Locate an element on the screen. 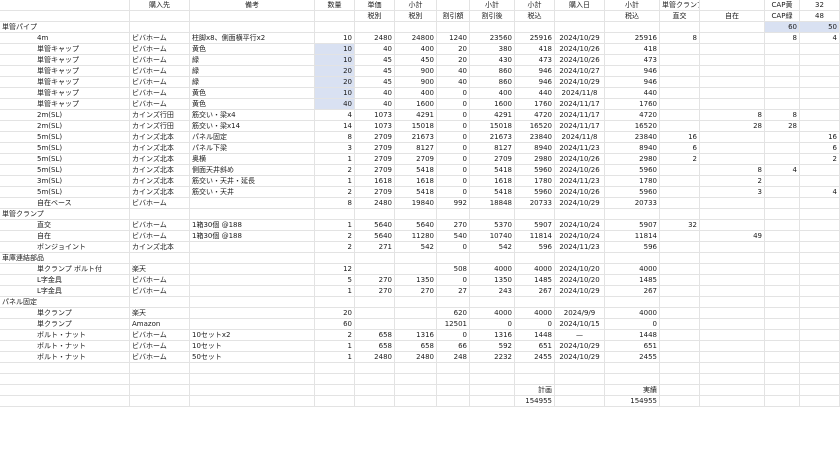 The width and height of the screenshot is (840, 455). cell: 23560 is located at coordinates (492, 38).